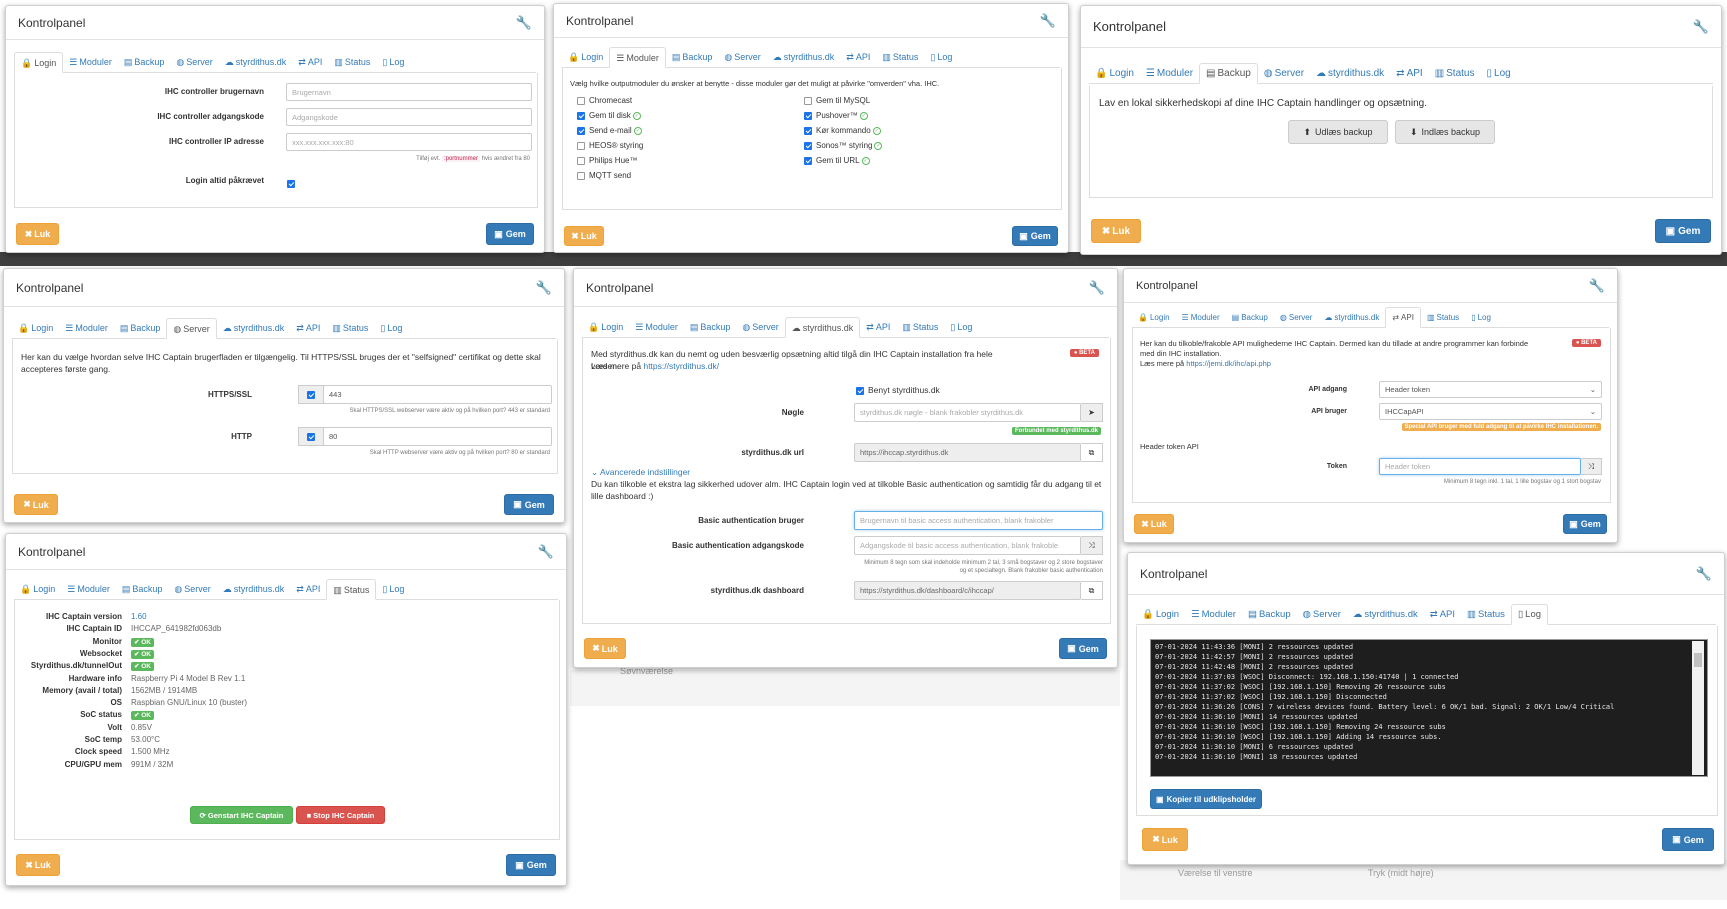  What do you see at coordinates (1092, 412) in the screenshot?
I see `key-send-button: ➤` at bounding box center [1092, 412].